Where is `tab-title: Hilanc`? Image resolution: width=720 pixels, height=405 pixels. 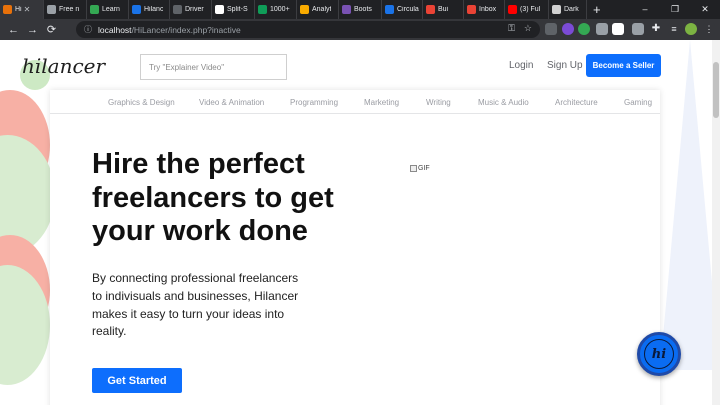
tab-title: Hilanc is located at coordinates (154, 9).